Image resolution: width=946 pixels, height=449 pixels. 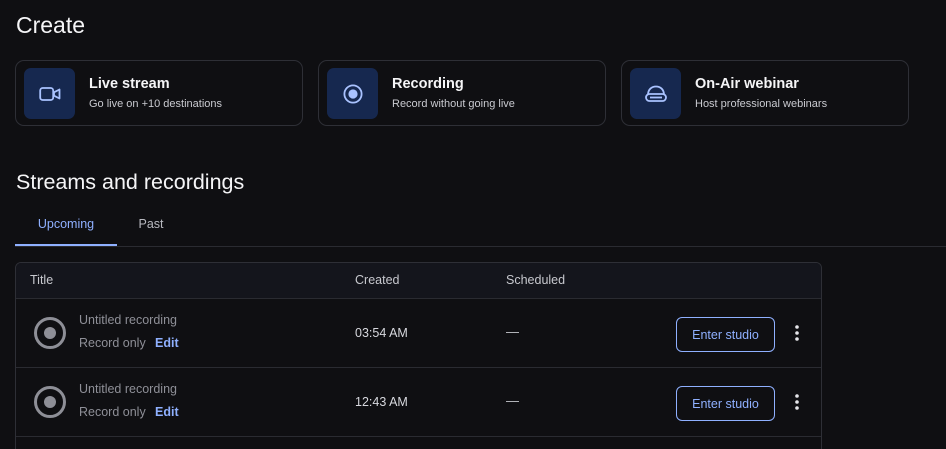 What do you see at coordinates (159, 93) in the screenshot?
I see `live-stream-card: Live stream Go live on +10 destinations` at bounding box center [159, 93].